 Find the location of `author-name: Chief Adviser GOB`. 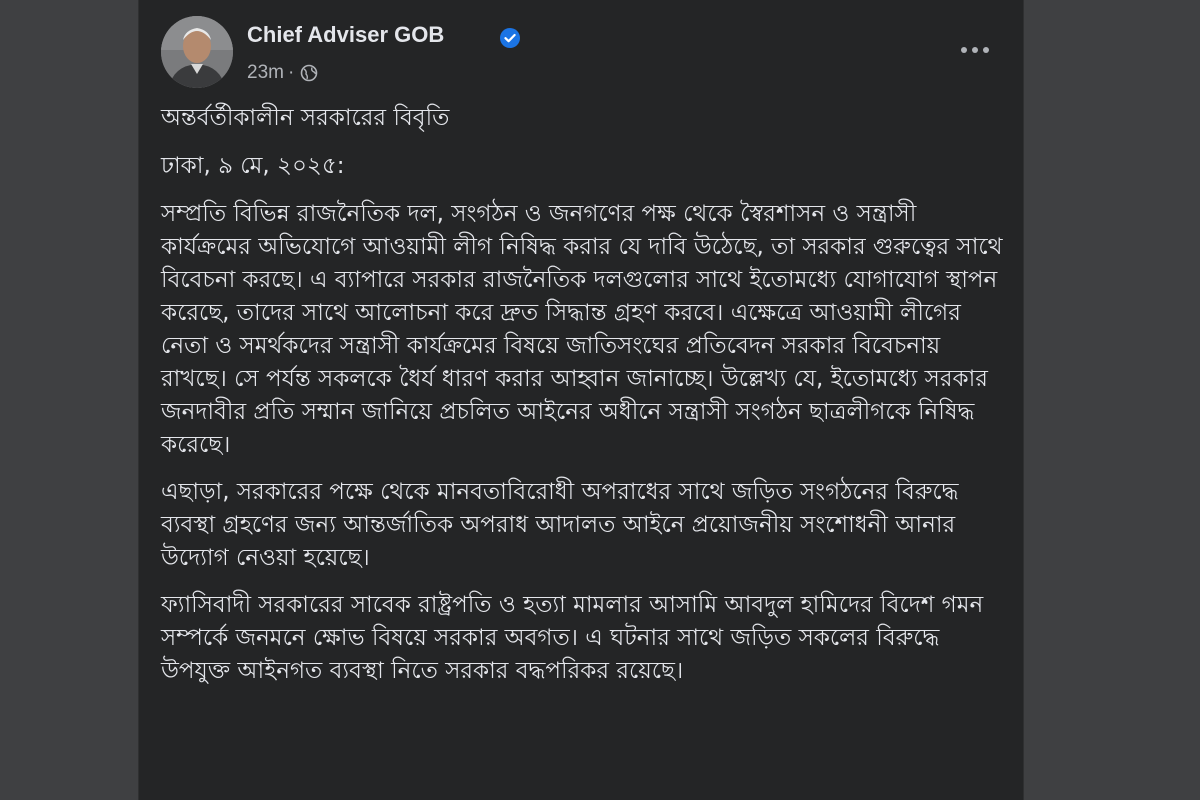

author-name: Chief Adviser GOB is located at coordinates (345, 35).